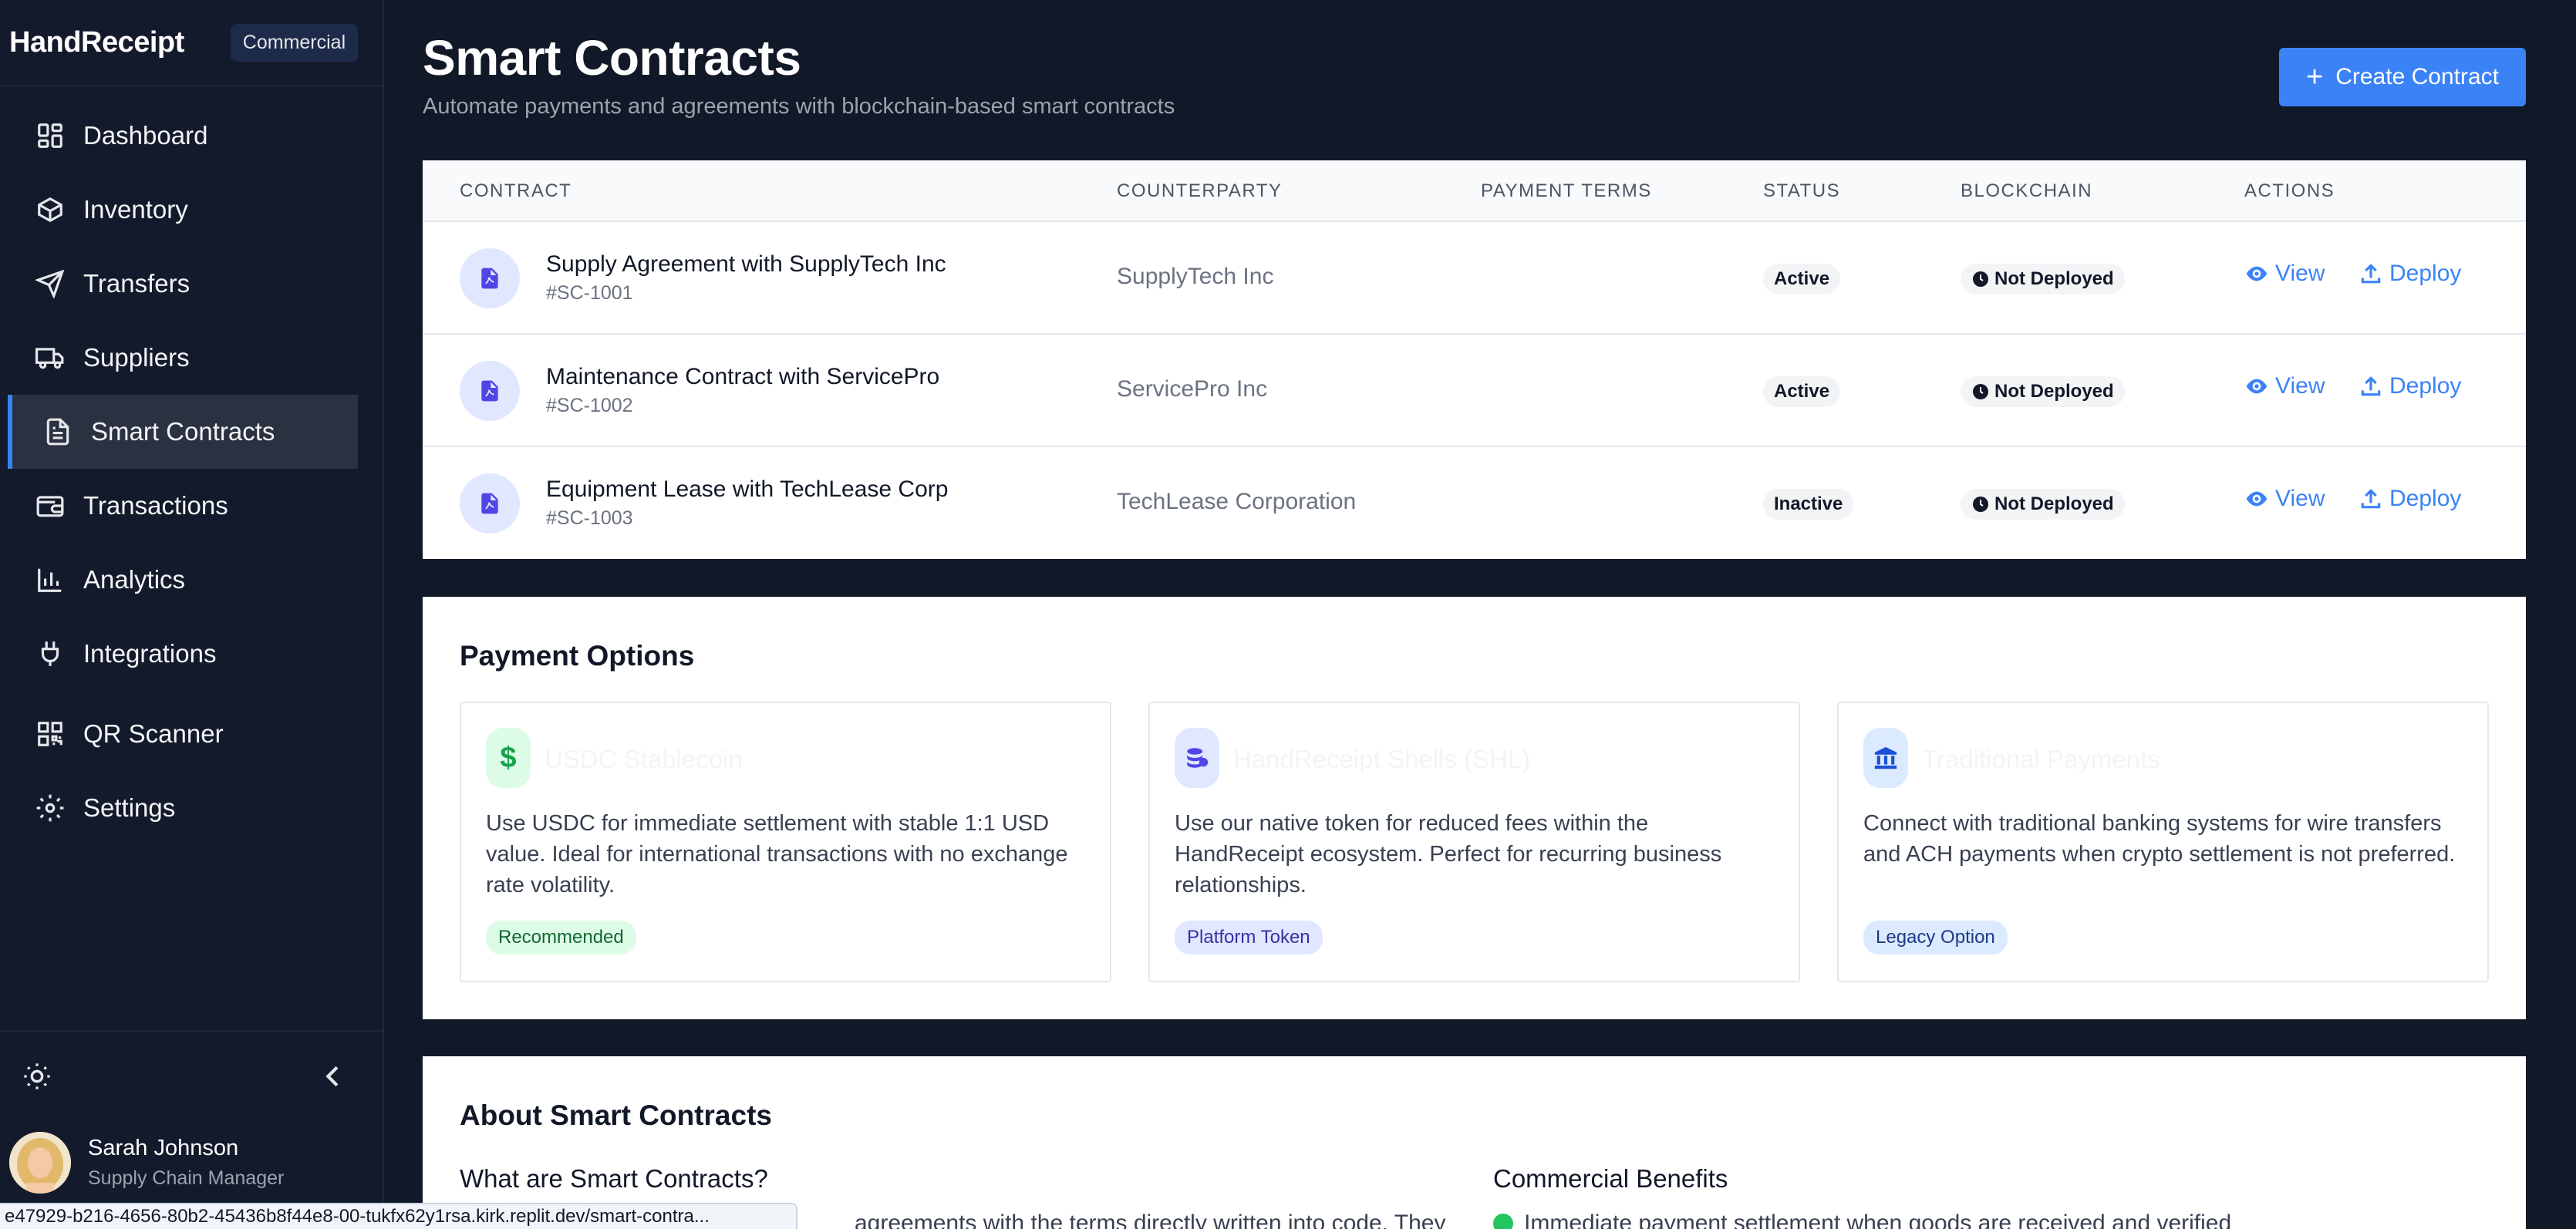 The width and height of the screenshot is (2576, 1229). I want to click on contract-name: Supply Agreement with SupplyTech Inc, so click(746, 264).